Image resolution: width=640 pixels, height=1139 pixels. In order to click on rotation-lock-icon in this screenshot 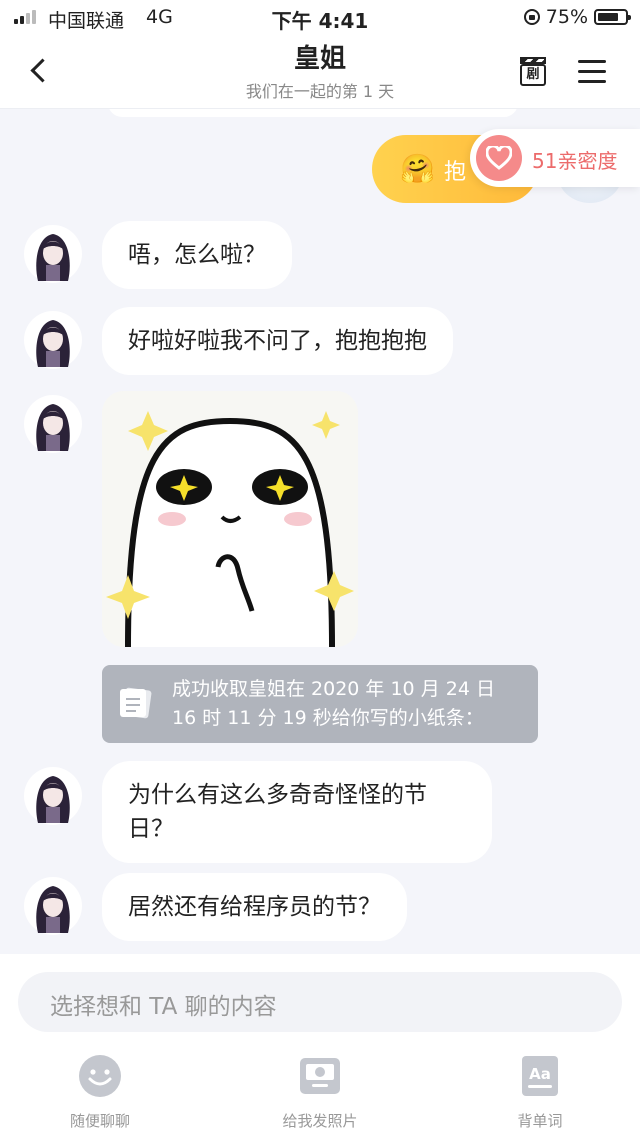, I will do `click(531, 17)`.